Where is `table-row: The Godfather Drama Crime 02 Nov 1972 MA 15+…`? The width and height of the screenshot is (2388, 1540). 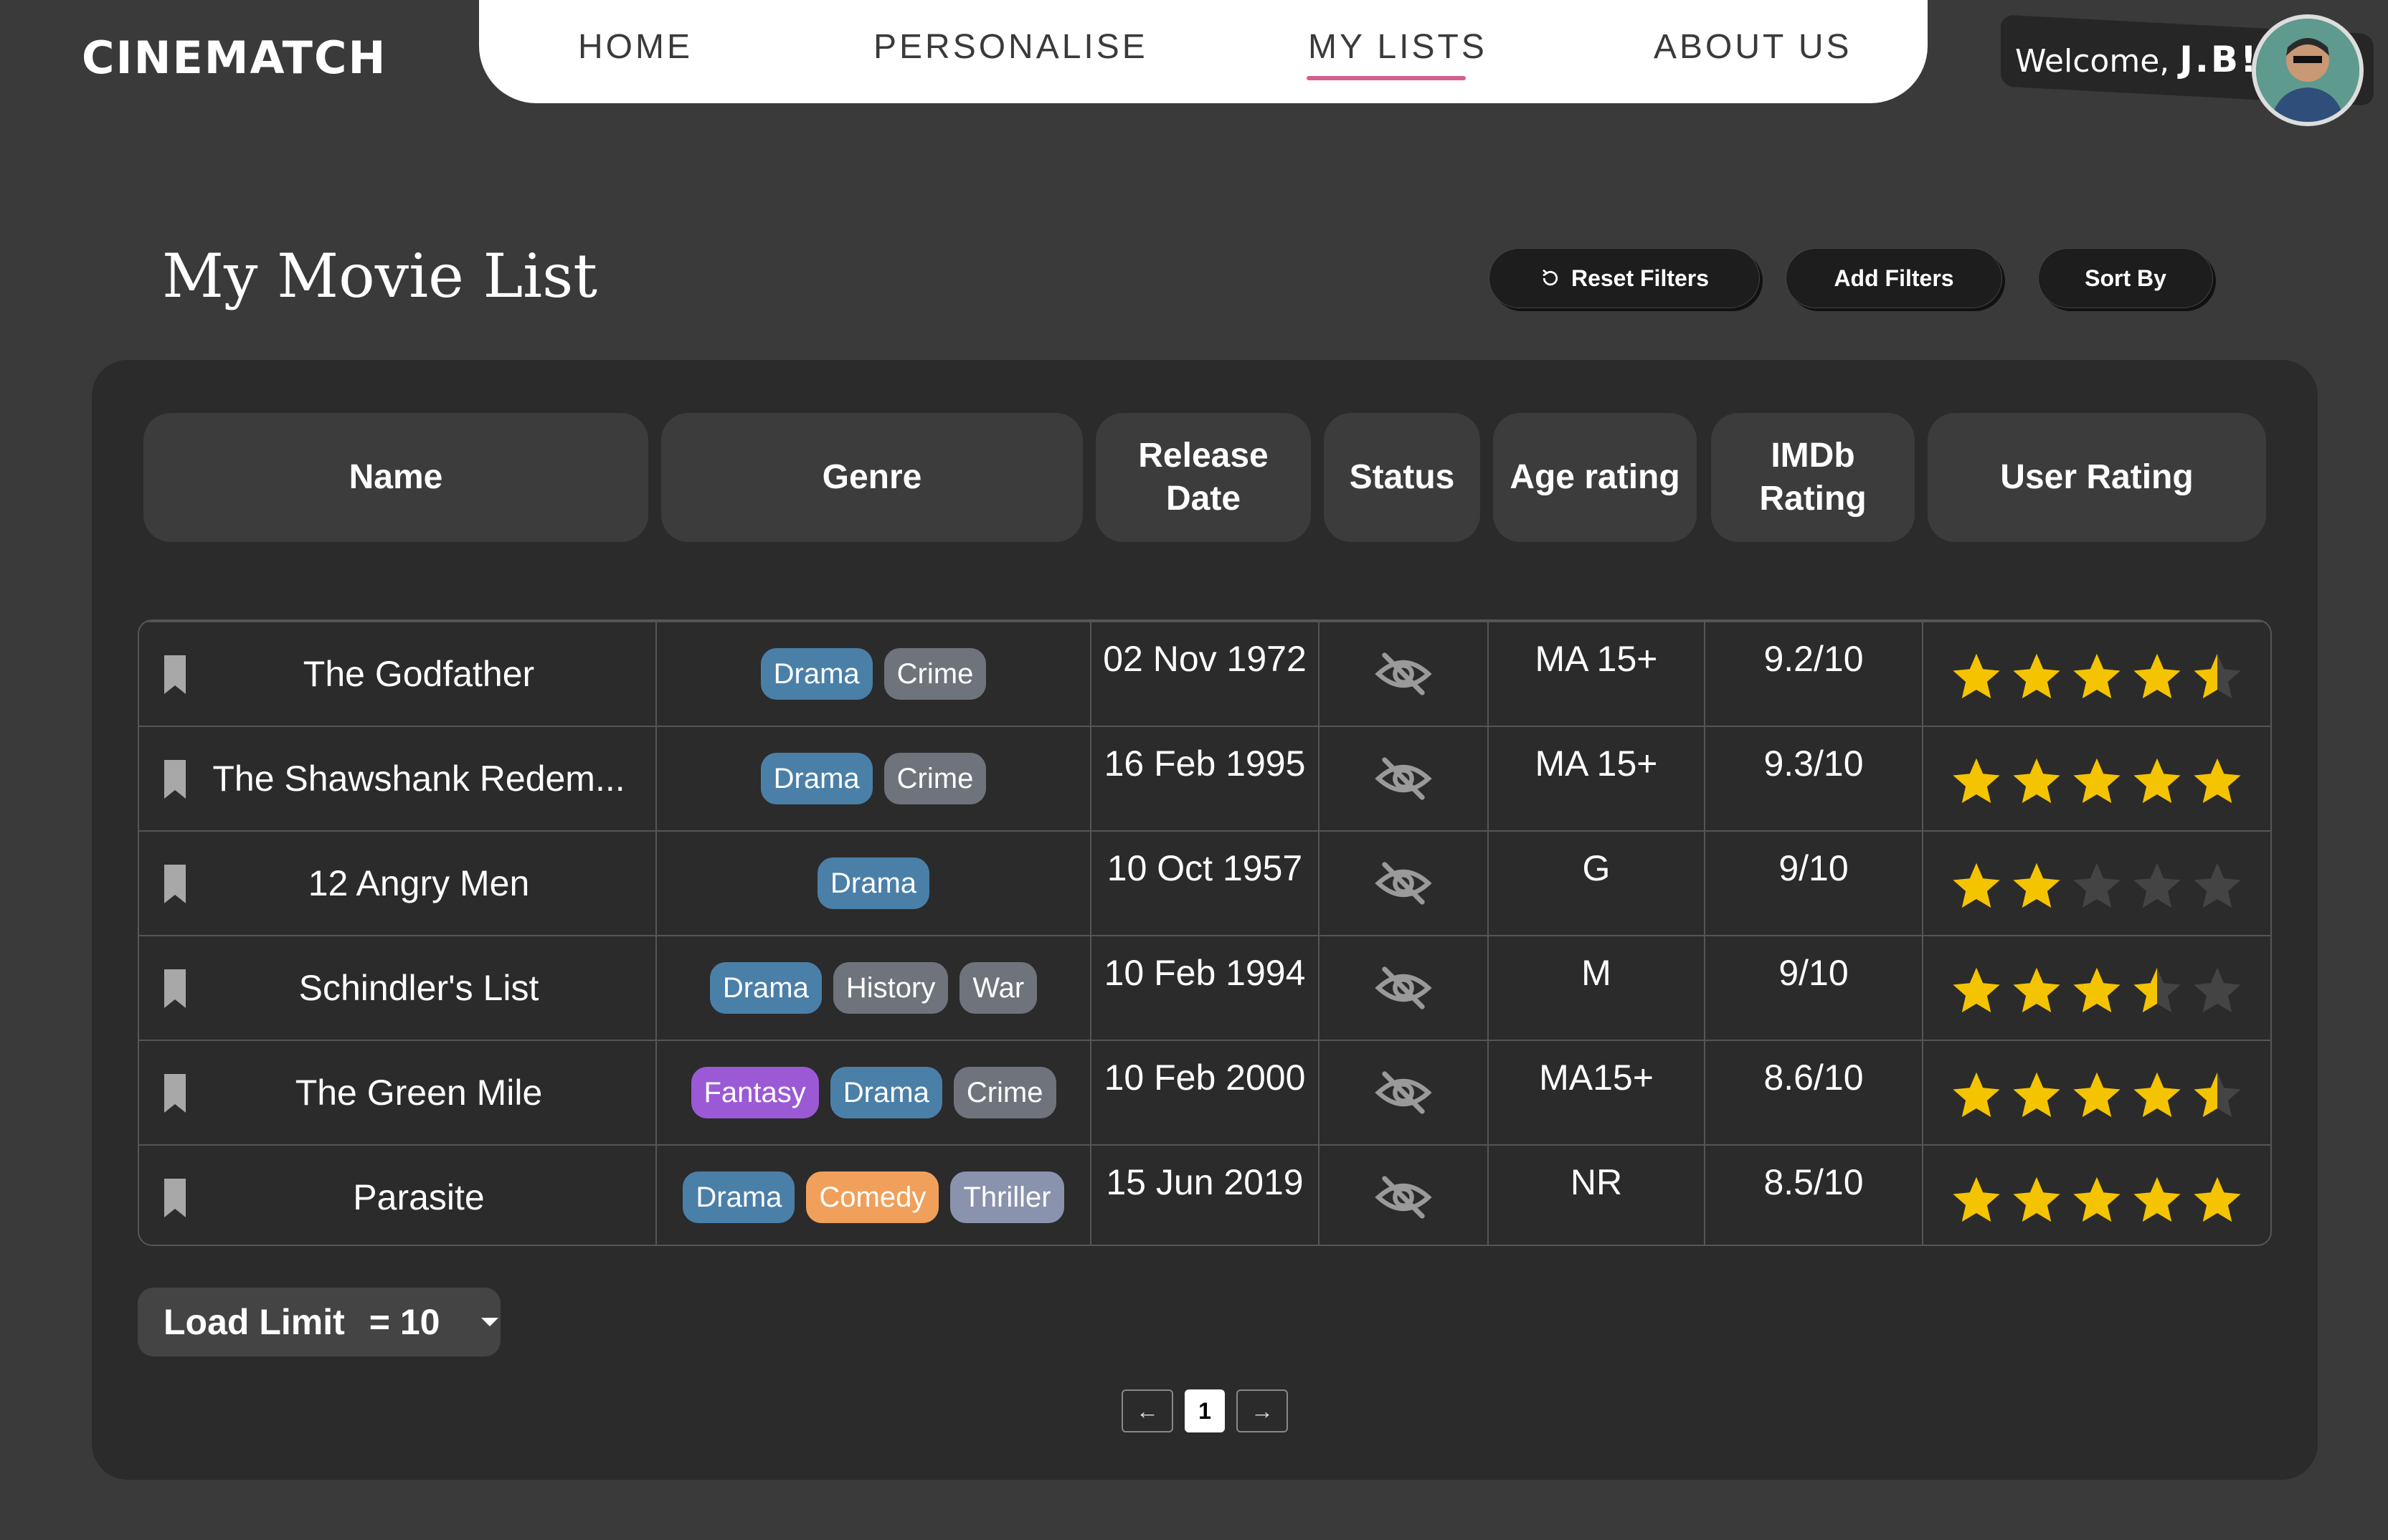 table-row: The Godfather Drama Crime 02 Nov 1972 MA 15+… is located at coordinates (1204, 673).